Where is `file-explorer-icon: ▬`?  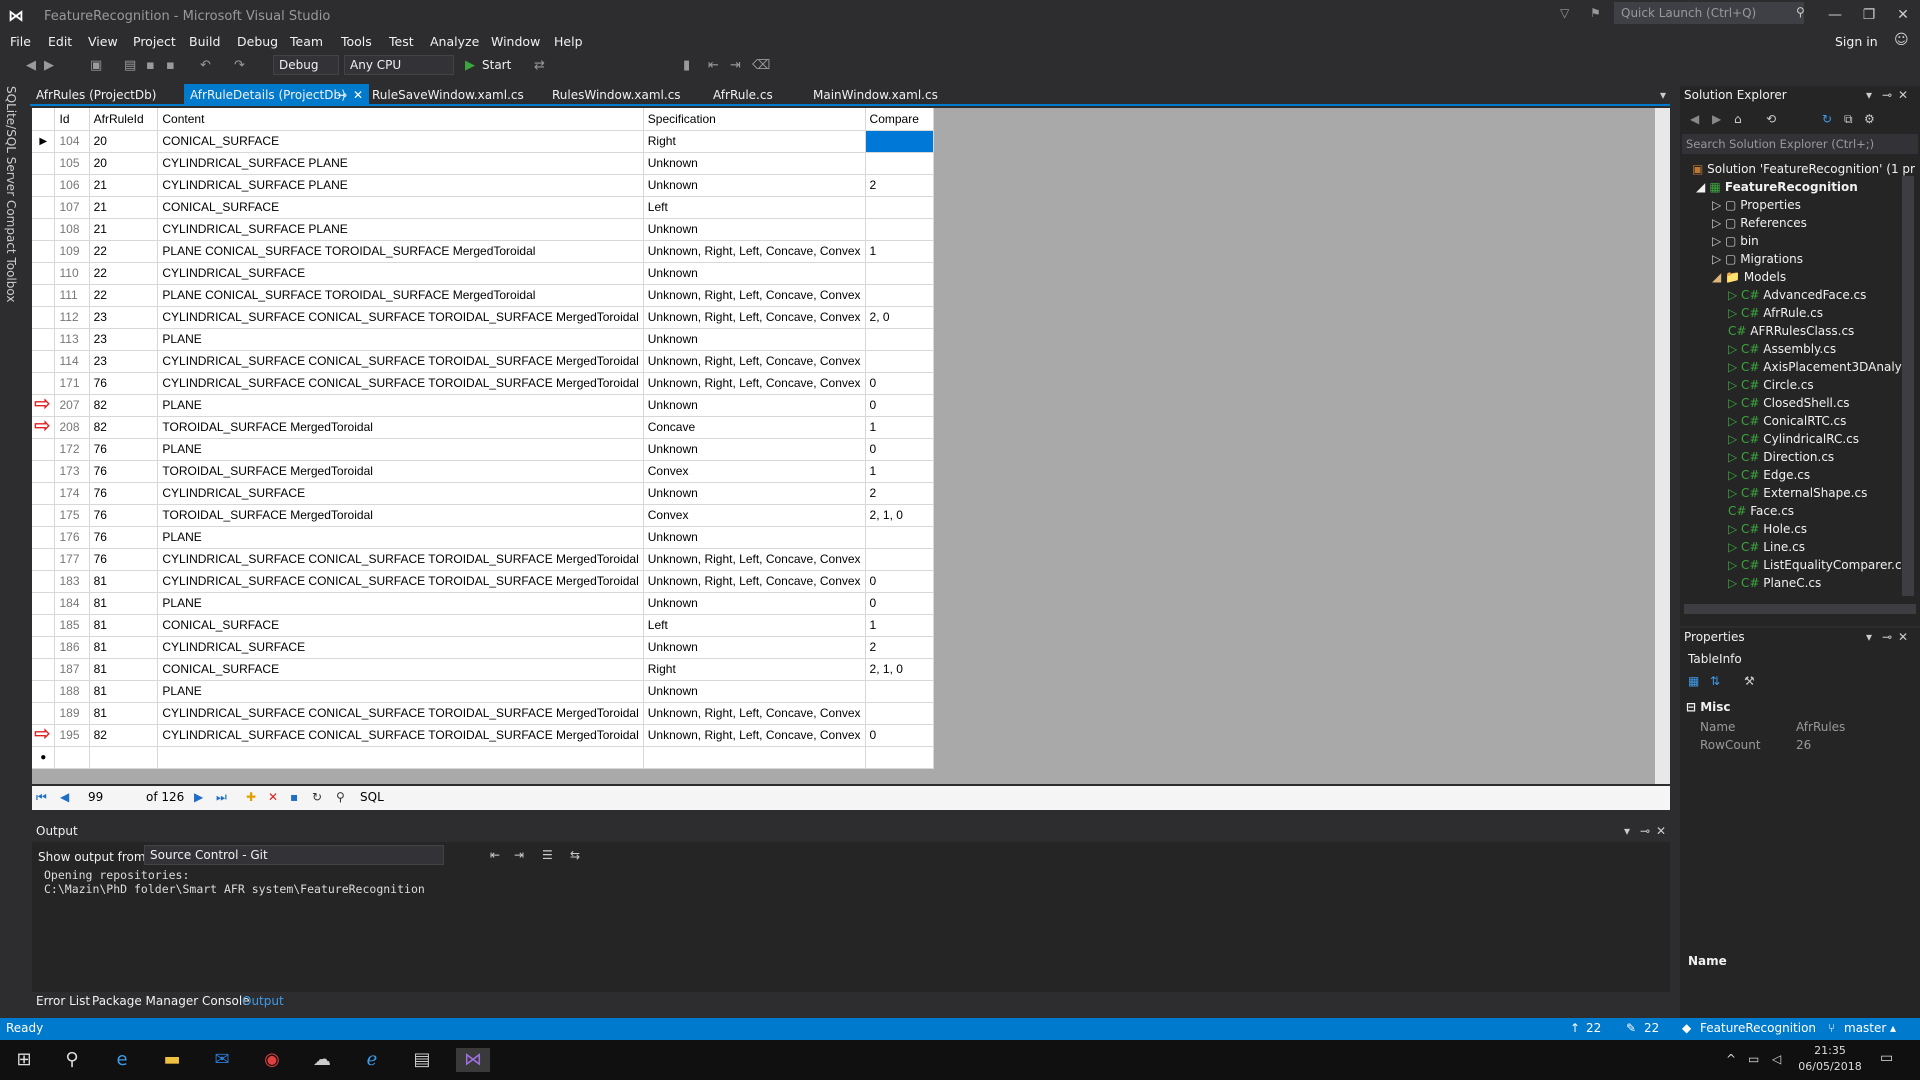 file-explorer-icon: ▬ is located at coordinates (172, 1060).